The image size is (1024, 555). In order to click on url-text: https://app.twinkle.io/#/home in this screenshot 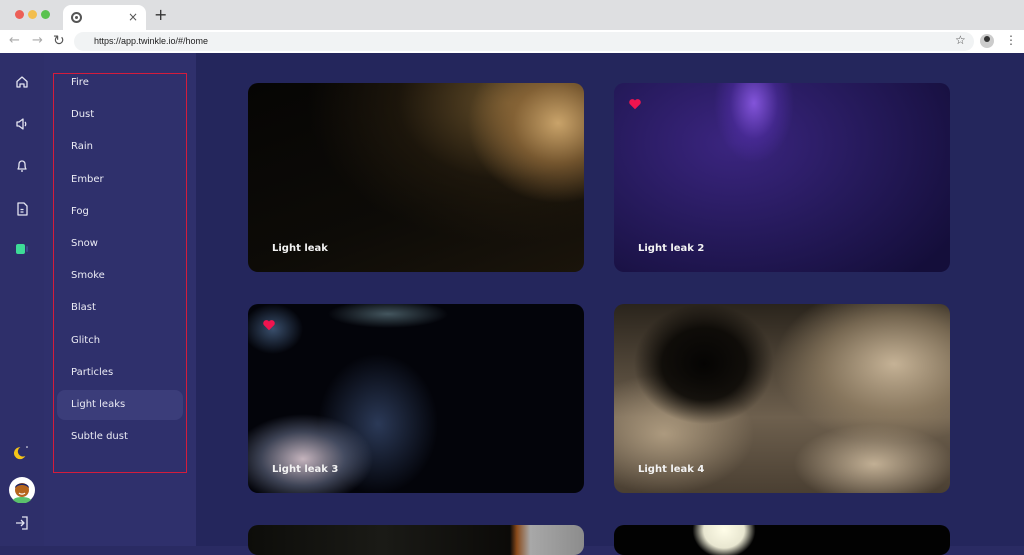, I will do `click(151, 41)`.